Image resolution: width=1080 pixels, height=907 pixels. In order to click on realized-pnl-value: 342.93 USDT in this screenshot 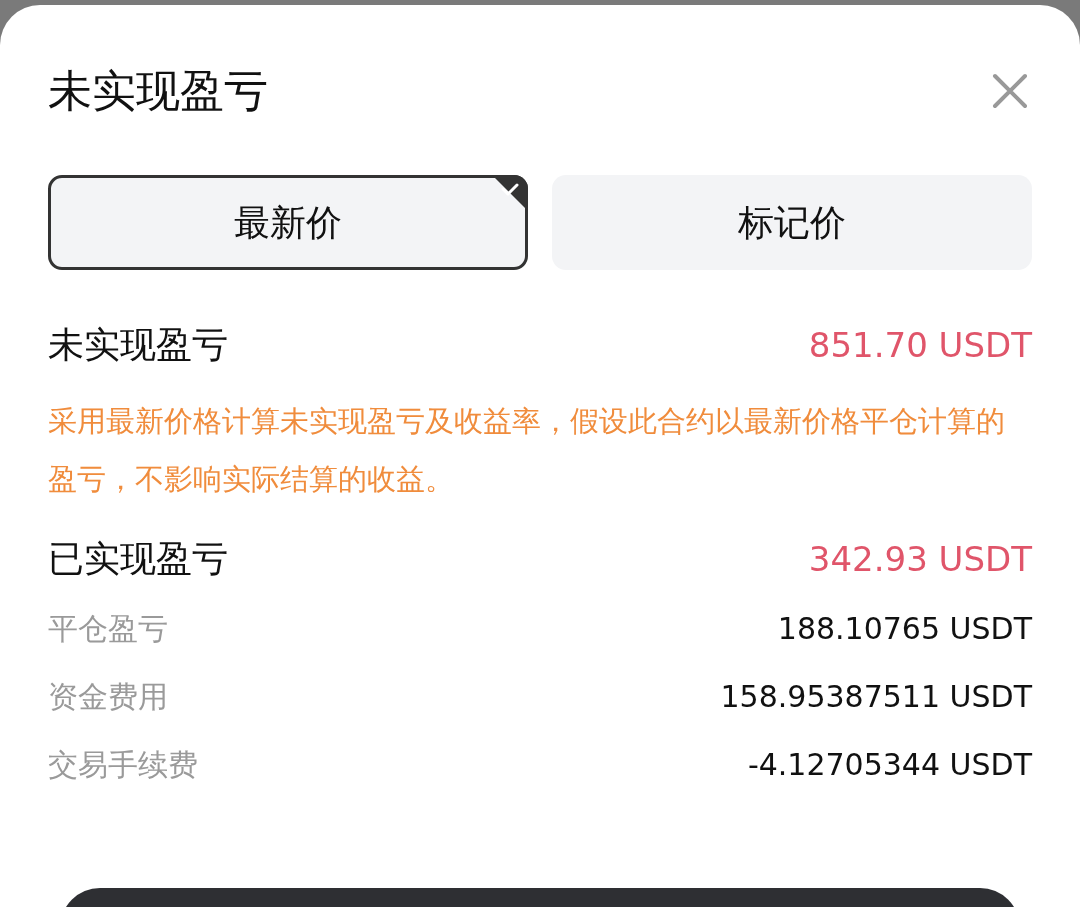, I will do `click(920, 559)`.